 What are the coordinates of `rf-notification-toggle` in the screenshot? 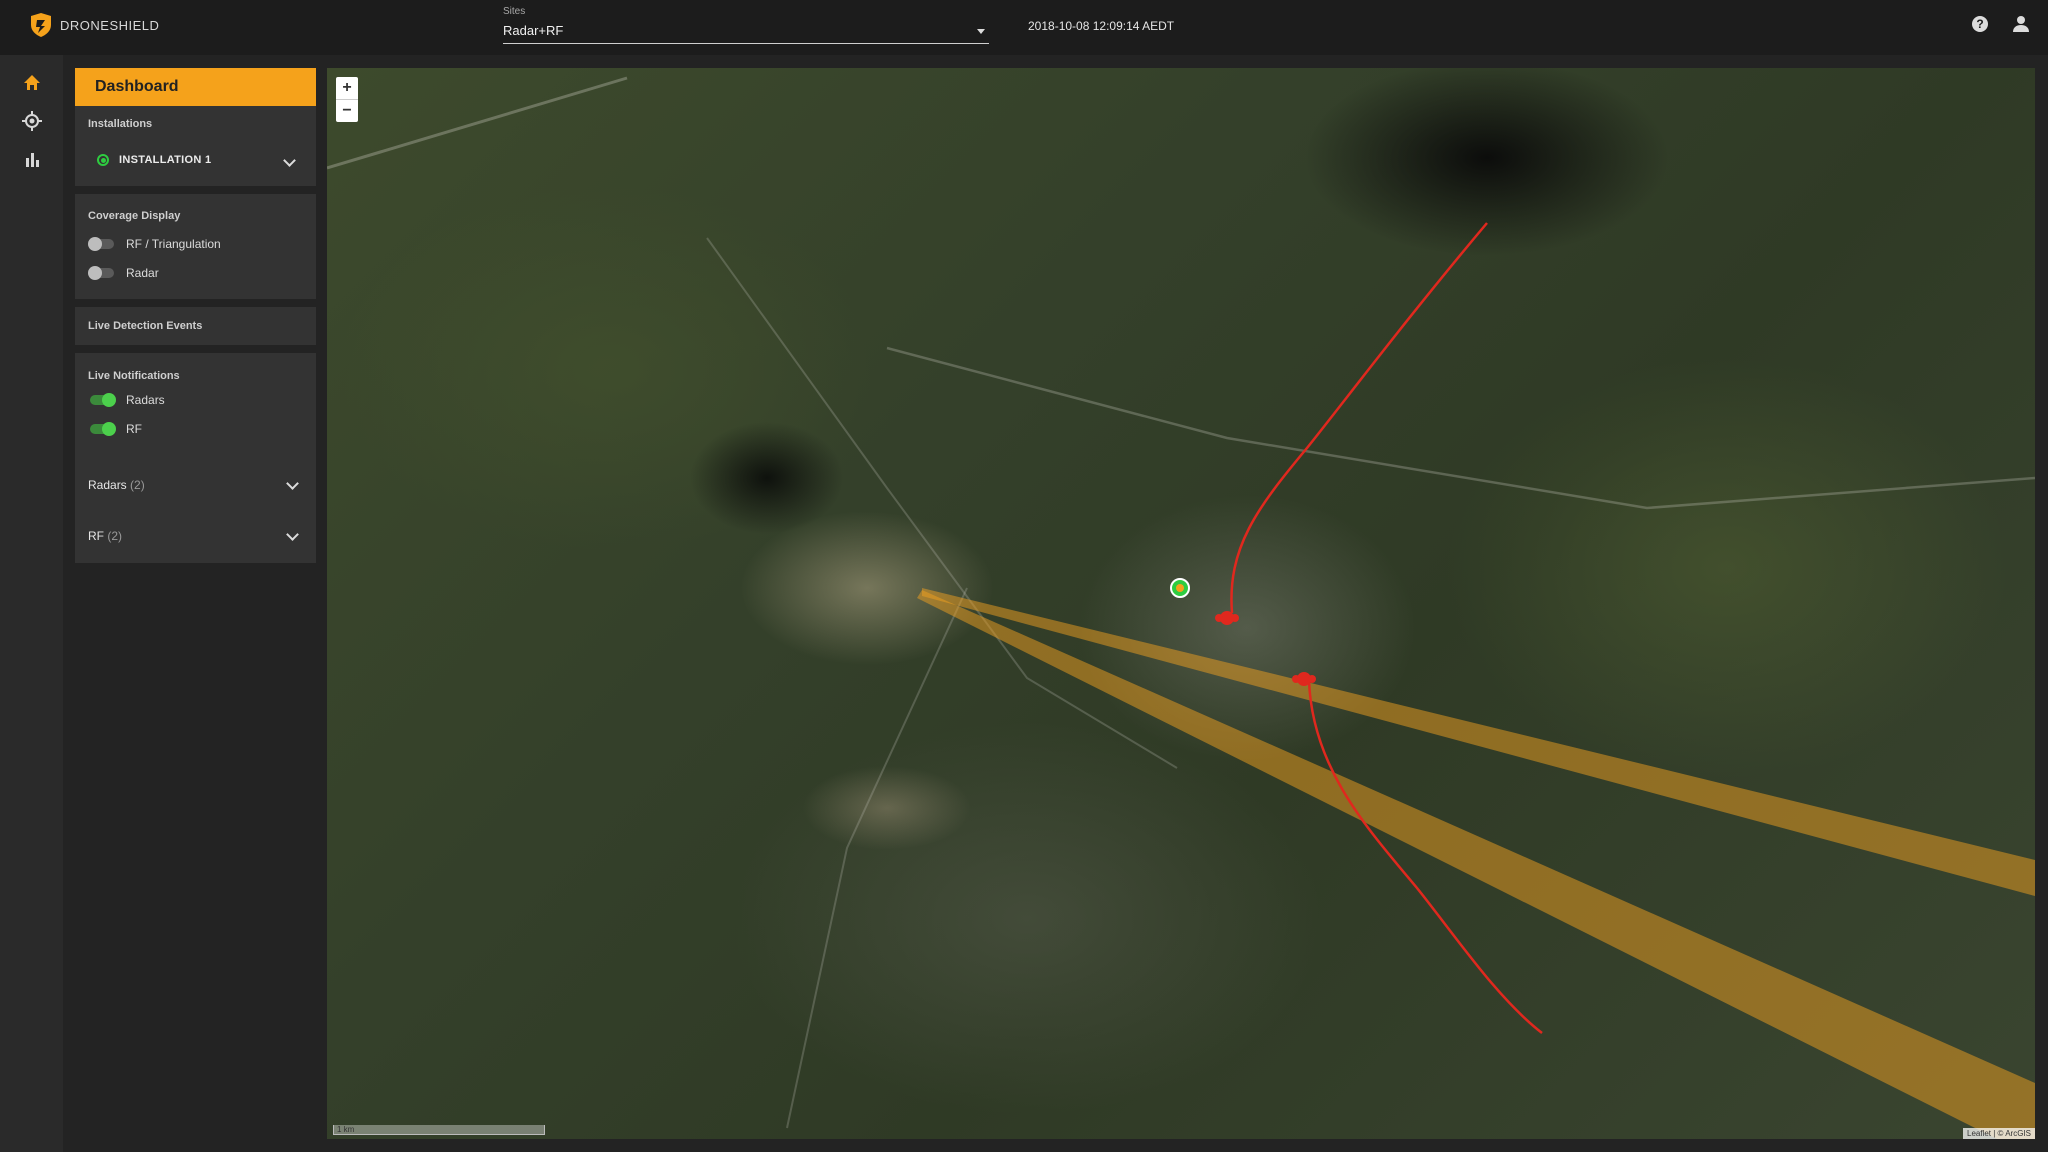 It's located at (102, 429).